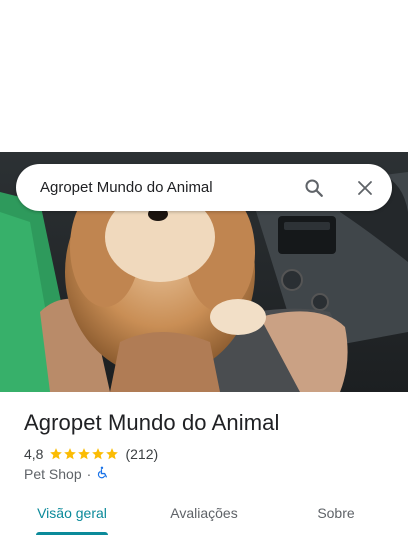 This screenshot has width=408, height=544. Describe the element at coordinates (141, 454) in the screenshot. I see `review-count: (212)` at that location.